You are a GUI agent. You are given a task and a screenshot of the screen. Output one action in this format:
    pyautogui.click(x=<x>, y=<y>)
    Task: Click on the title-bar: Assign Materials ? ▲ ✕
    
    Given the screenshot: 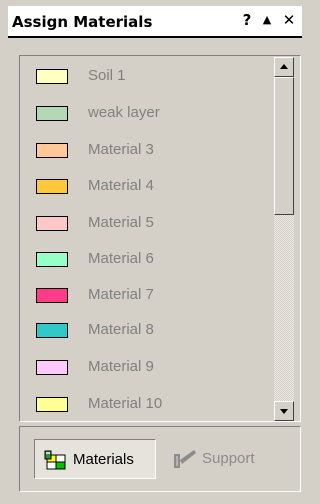 What is the action you would take?
    pyautogui.click(x=155, y=22)
    